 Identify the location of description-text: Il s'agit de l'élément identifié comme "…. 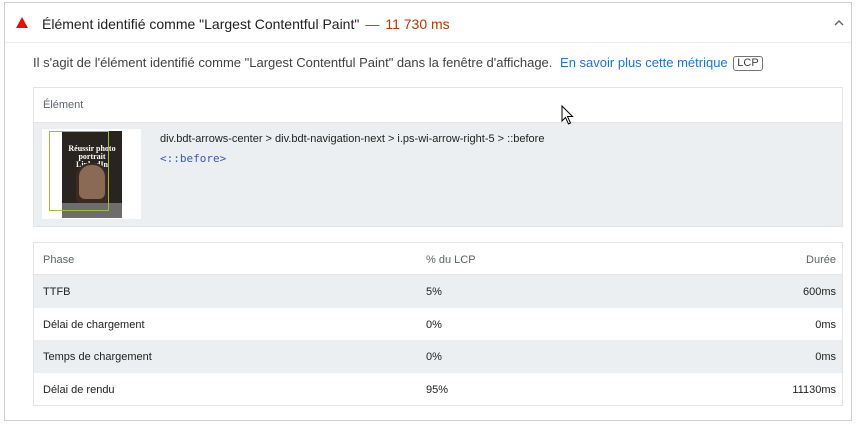
(293, 62).